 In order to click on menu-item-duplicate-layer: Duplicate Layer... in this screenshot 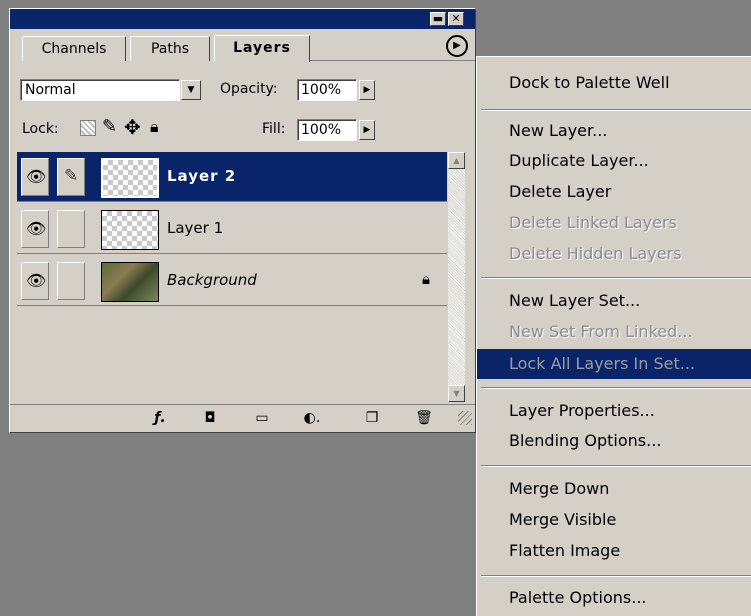, I will do `click(614, 161)`.